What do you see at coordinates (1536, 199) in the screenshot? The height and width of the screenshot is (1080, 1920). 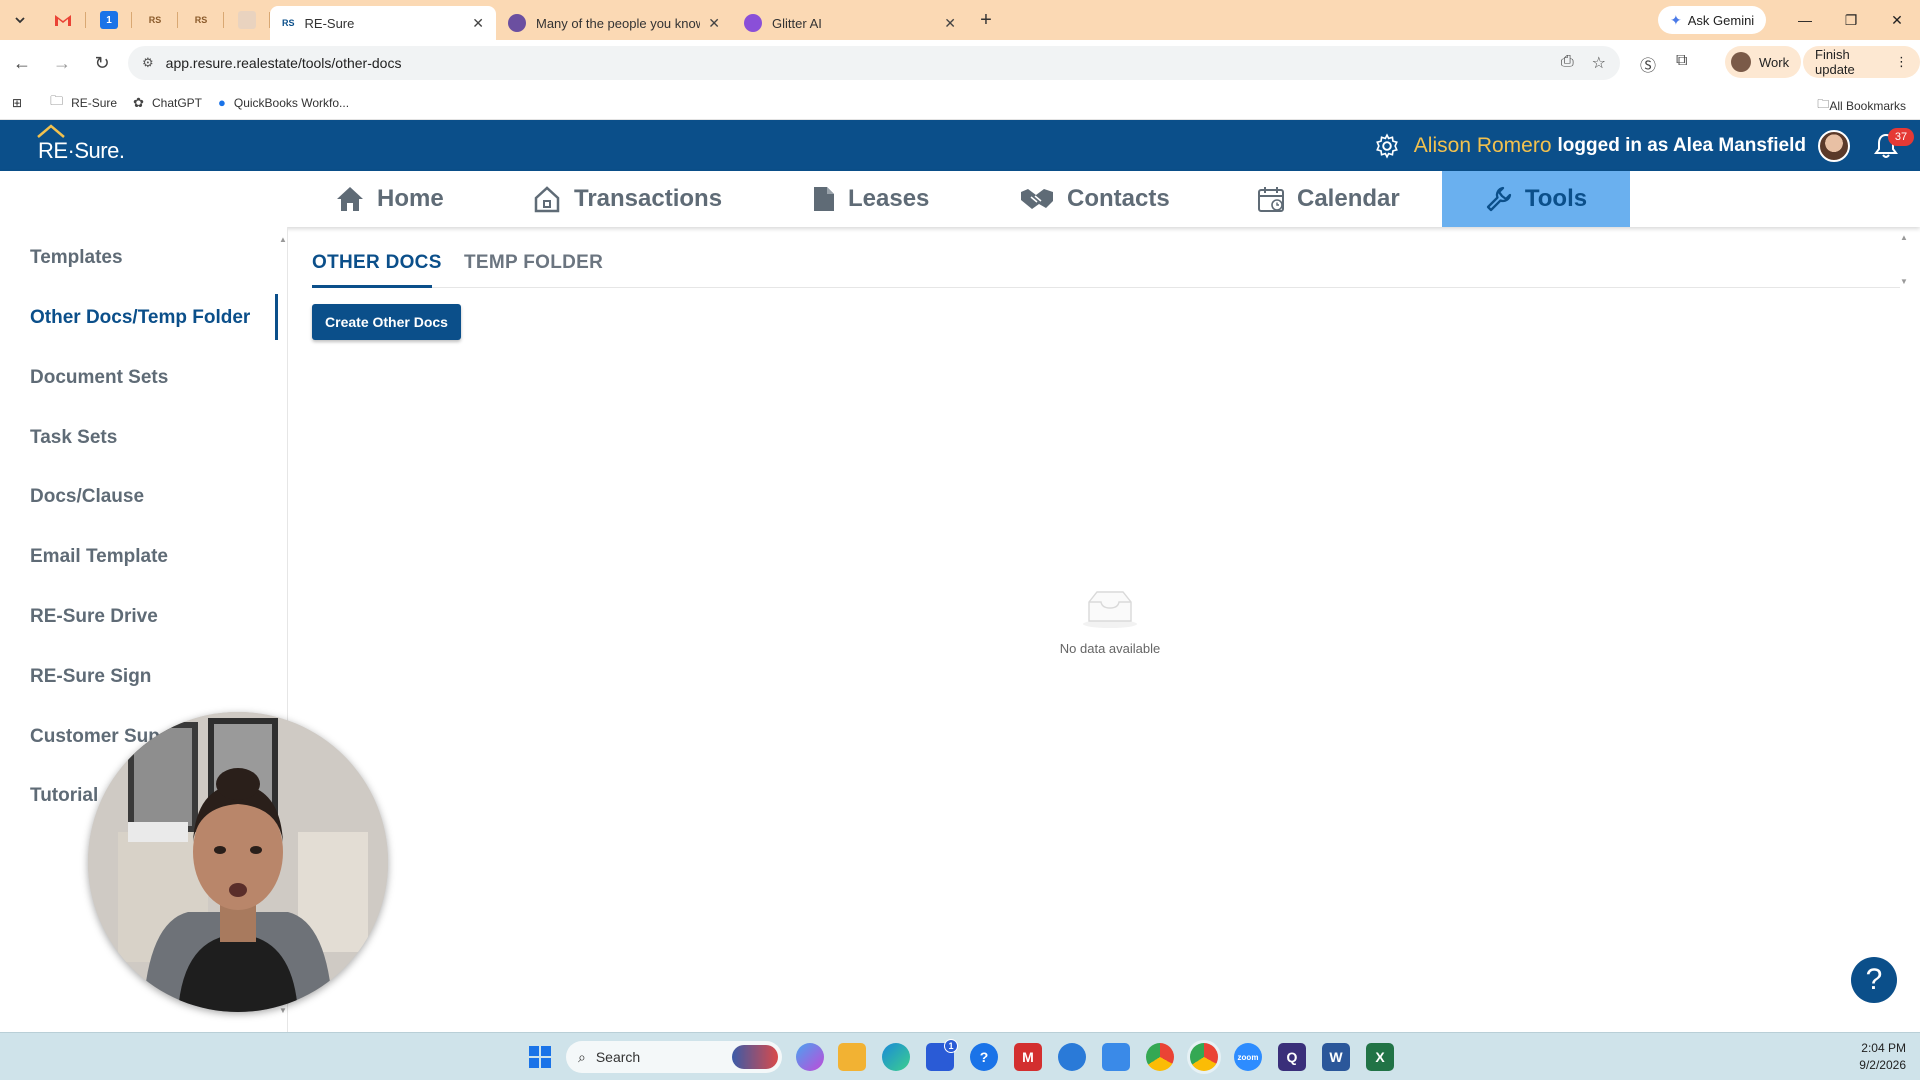 I see `nav-tools: Tools` at bounding box center [1536, 199].